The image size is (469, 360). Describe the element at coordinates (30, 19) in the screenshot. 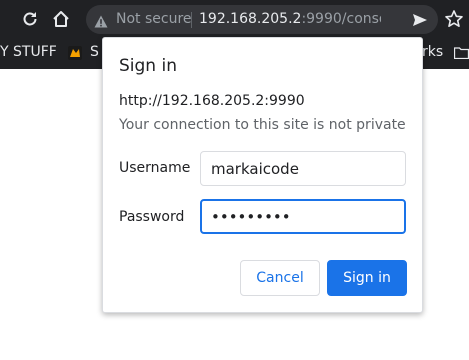

I see `reload-icon` at that location.